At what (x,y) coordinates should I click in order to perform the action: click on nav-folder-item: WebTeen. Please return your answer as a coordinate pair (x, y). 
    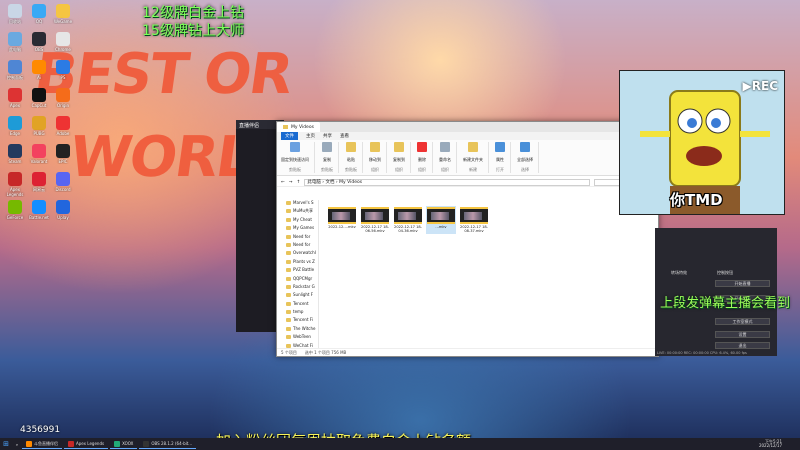
    Looking at the image, I should click on (297, 338).